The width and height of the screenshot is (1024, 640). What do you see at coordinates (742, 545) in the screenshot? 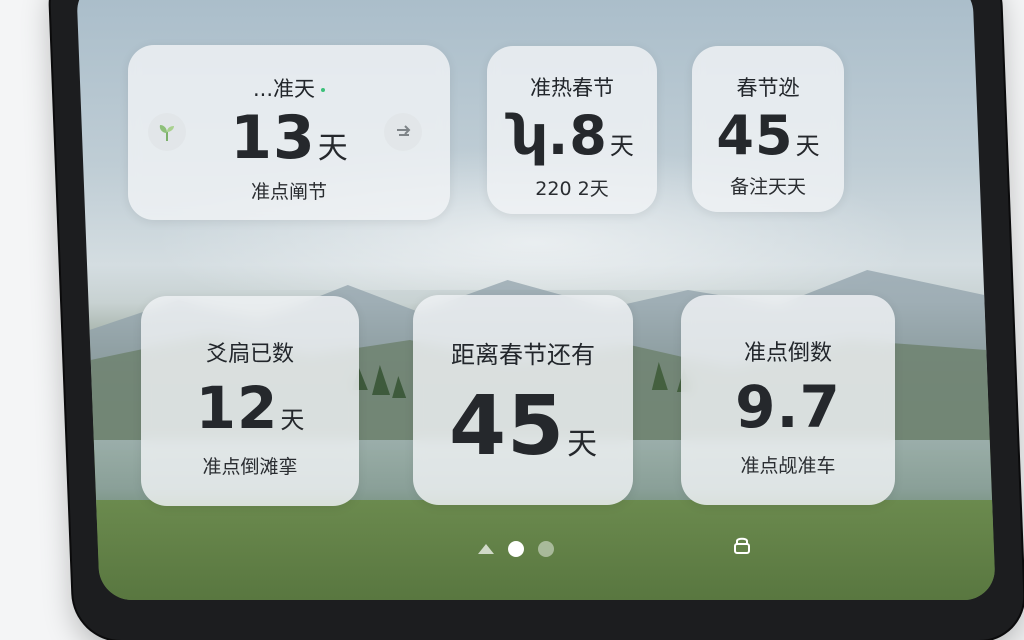
I see `lock-icon` at bounding box center [742, 545].